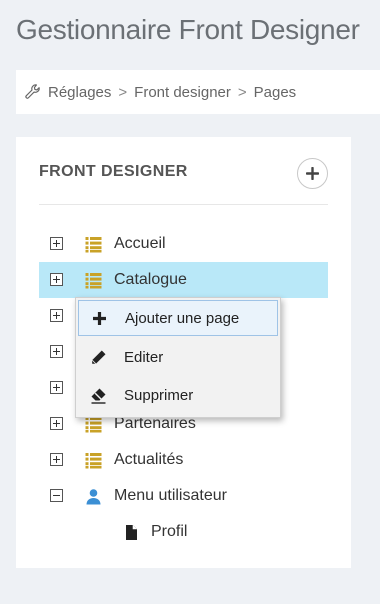 The image size is (380, 604). I want to click on tree-node-label: Menu utilisateur, so click(170, 495).